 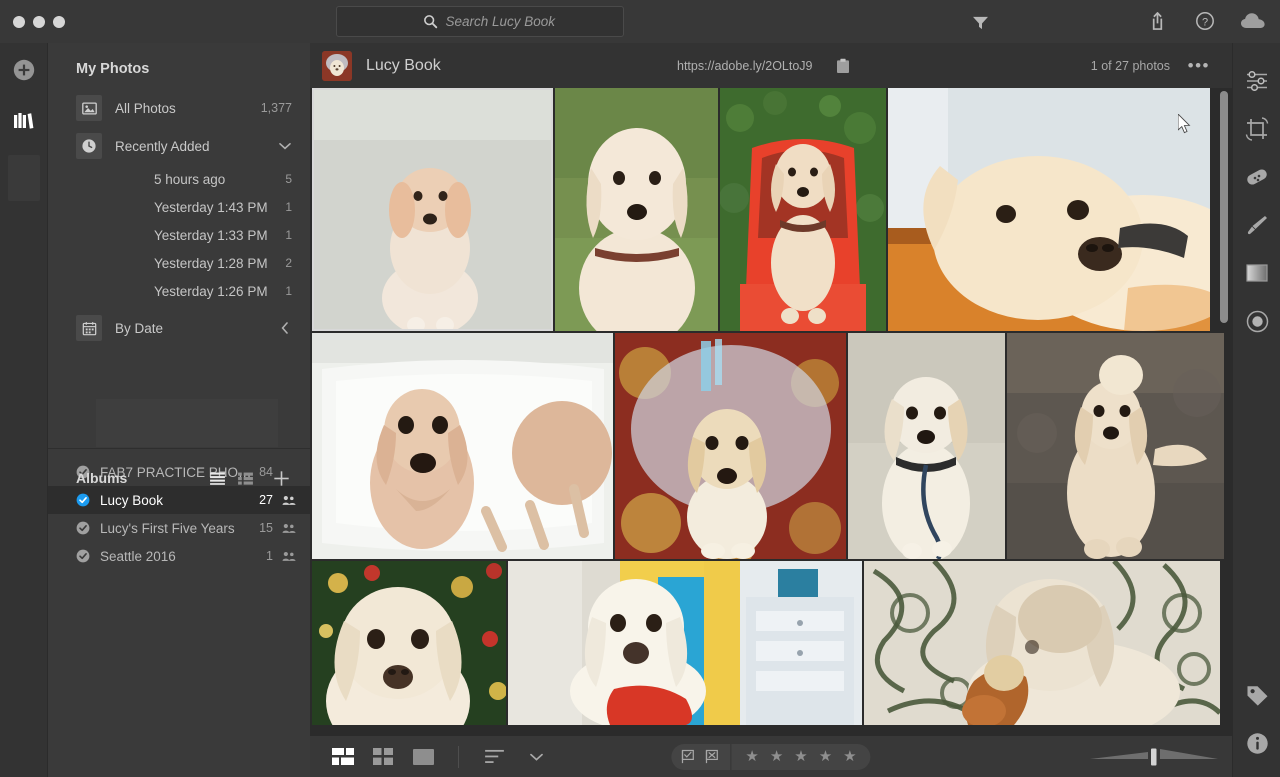 What do you see at coordinates (803, 209) in the screenshot?
I see `photo-puppy-on-red-chair` at bounding box center [803, 209].